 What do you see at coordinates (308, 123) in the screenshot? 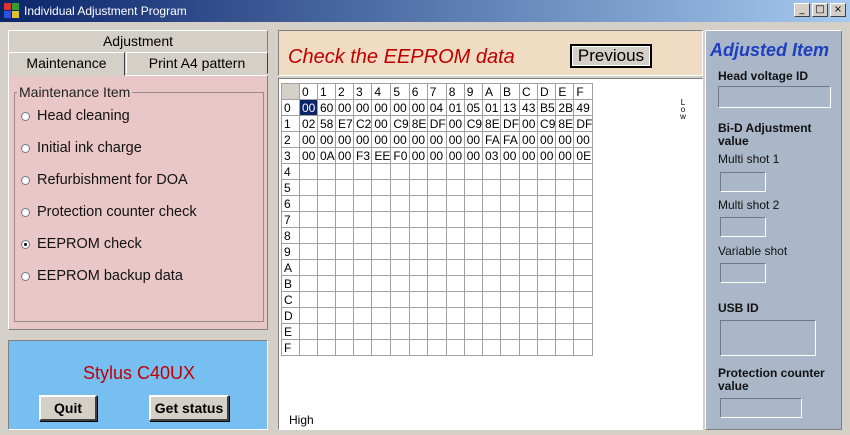
I see `grid-cell: 02` at bounding box center [308, 123].